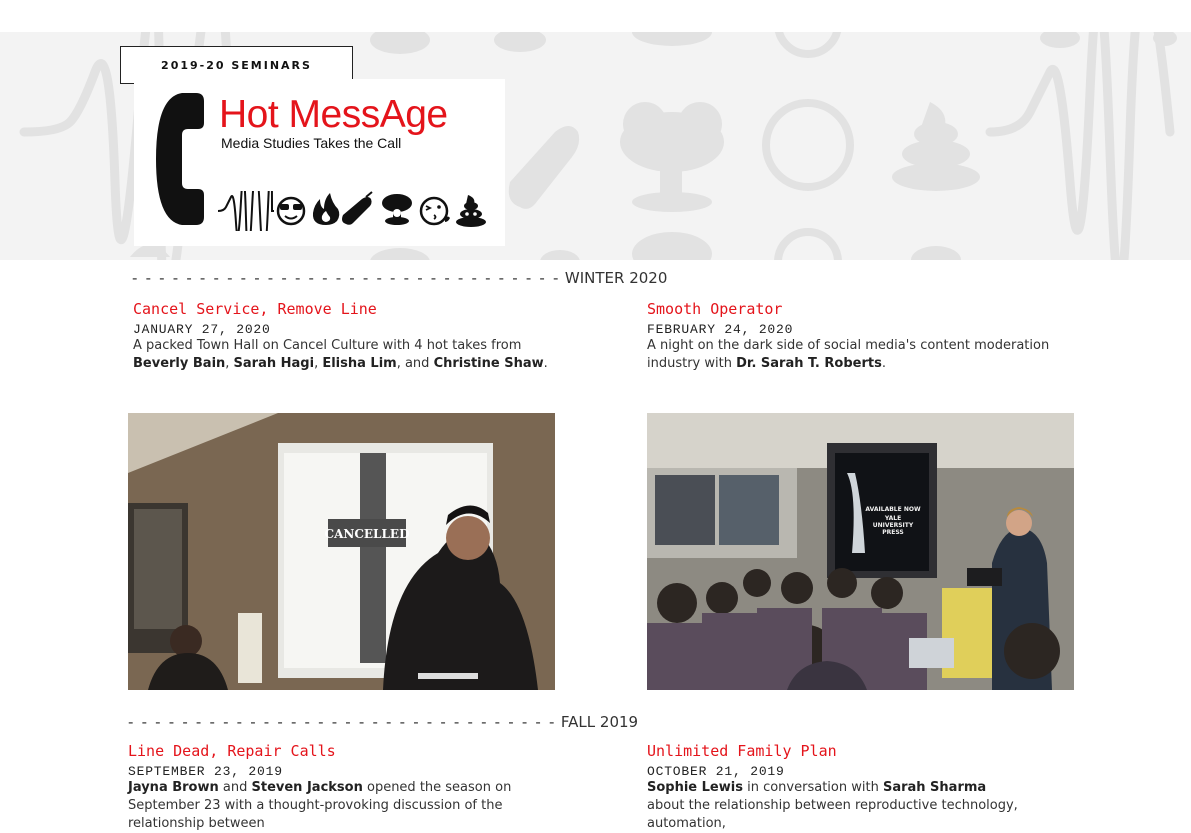  Describe the element at coordinates (809, 363) in the screenshot. I see `speaker-name: Dr. Sarah T. Roberts` at that location.